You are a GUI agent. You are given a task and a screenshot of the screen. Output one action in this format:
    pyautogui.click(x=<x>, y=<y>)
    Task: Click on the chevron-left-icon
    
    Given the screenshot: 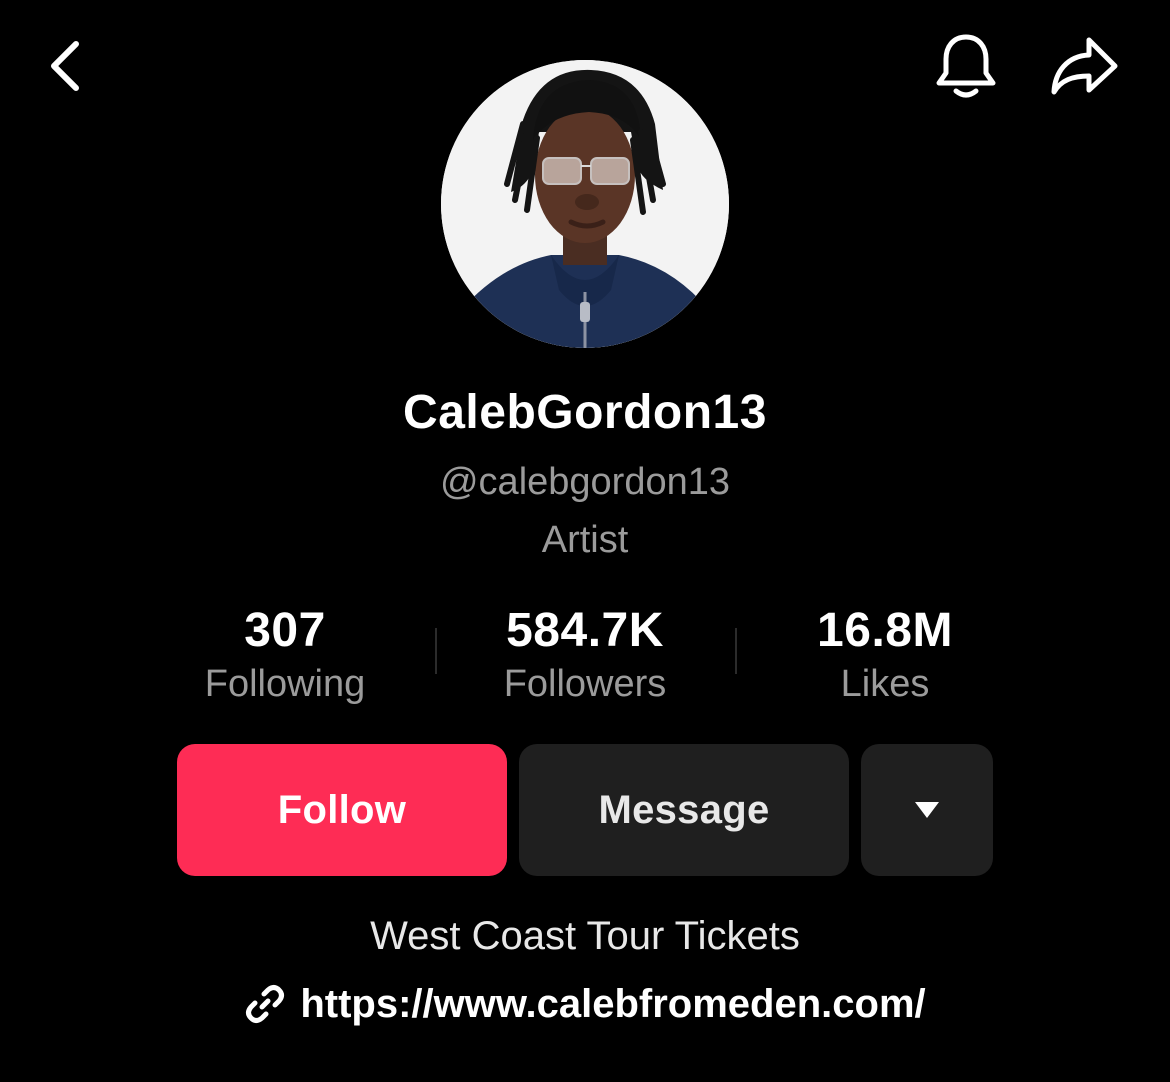 What is the action you would take?
    pyautogui.click(x=65, y=66)
    